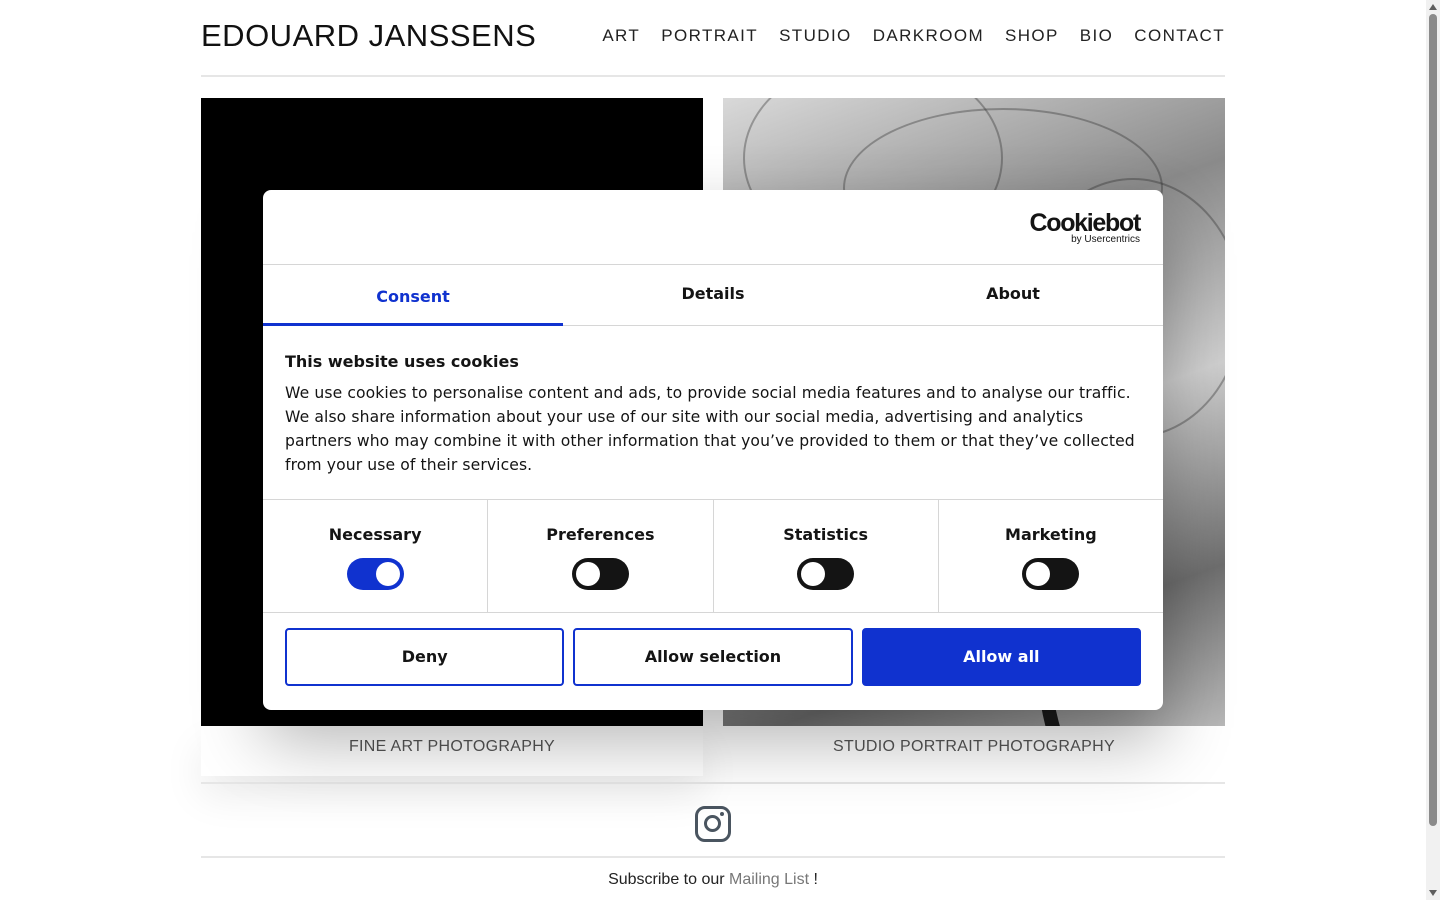 Image resolution: width=1440 pixels, height=900 pixels. Describe the element at coordinates (402, 361) in the screenshot. I see `dialog-title: This website uses cookies` at that location.